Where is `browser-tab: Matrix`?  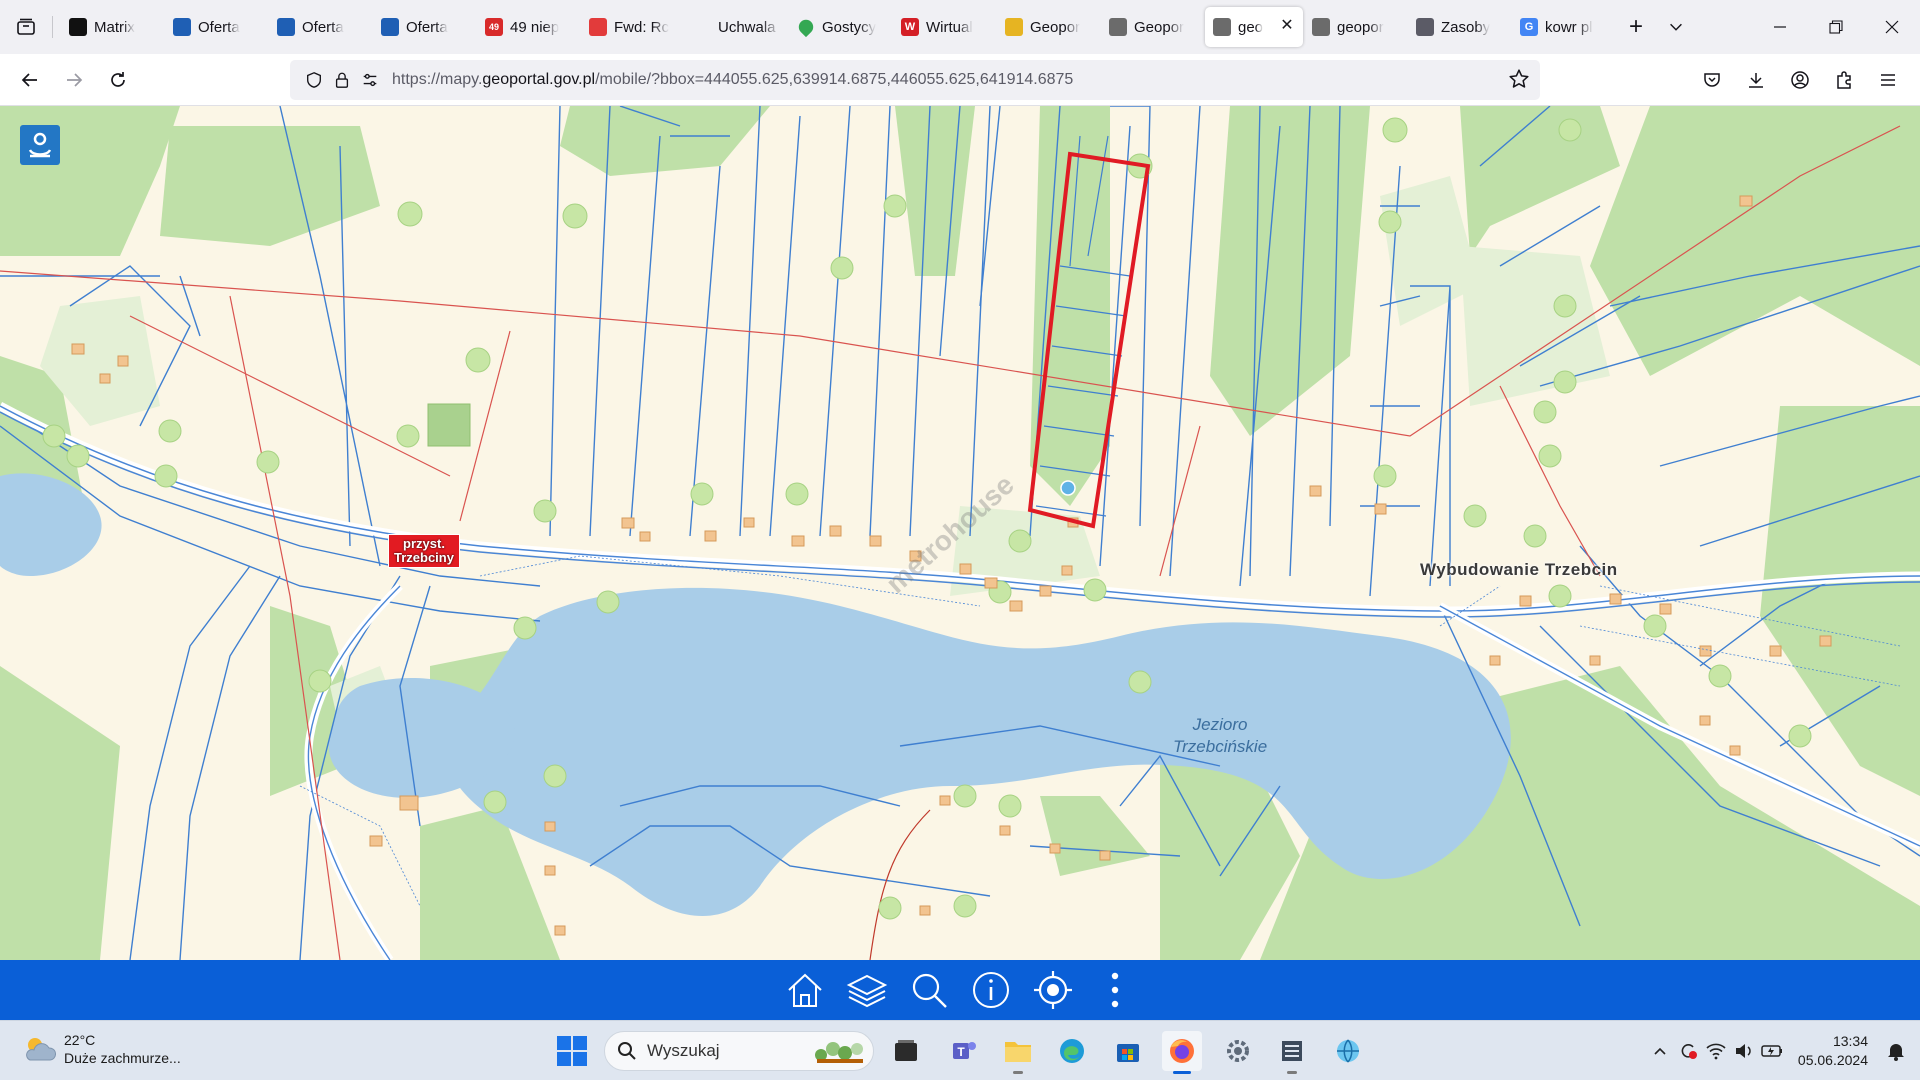 browser-tab: Matrix is located at coordinates (112, 27).